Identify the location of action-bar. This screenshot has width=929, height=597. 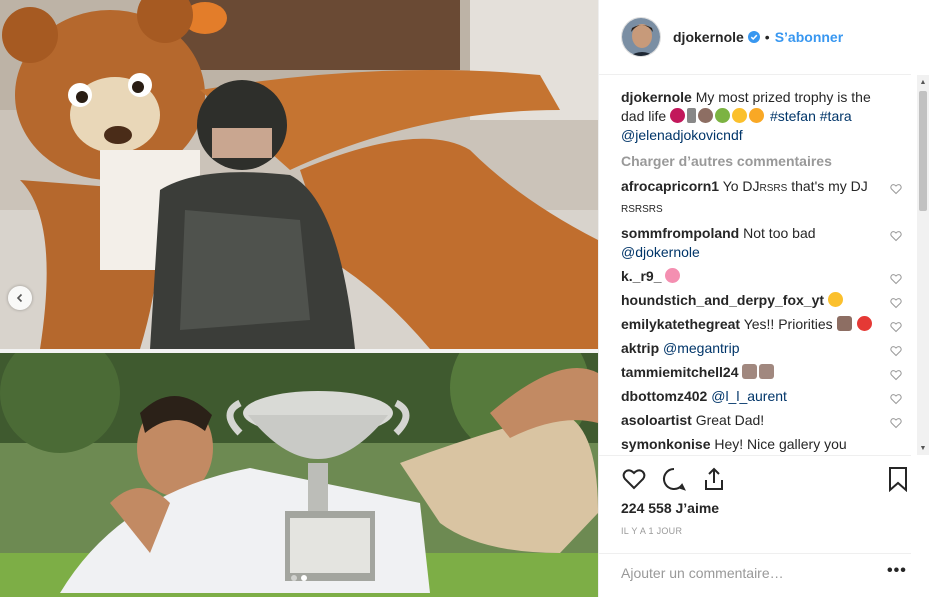
(766, 479).